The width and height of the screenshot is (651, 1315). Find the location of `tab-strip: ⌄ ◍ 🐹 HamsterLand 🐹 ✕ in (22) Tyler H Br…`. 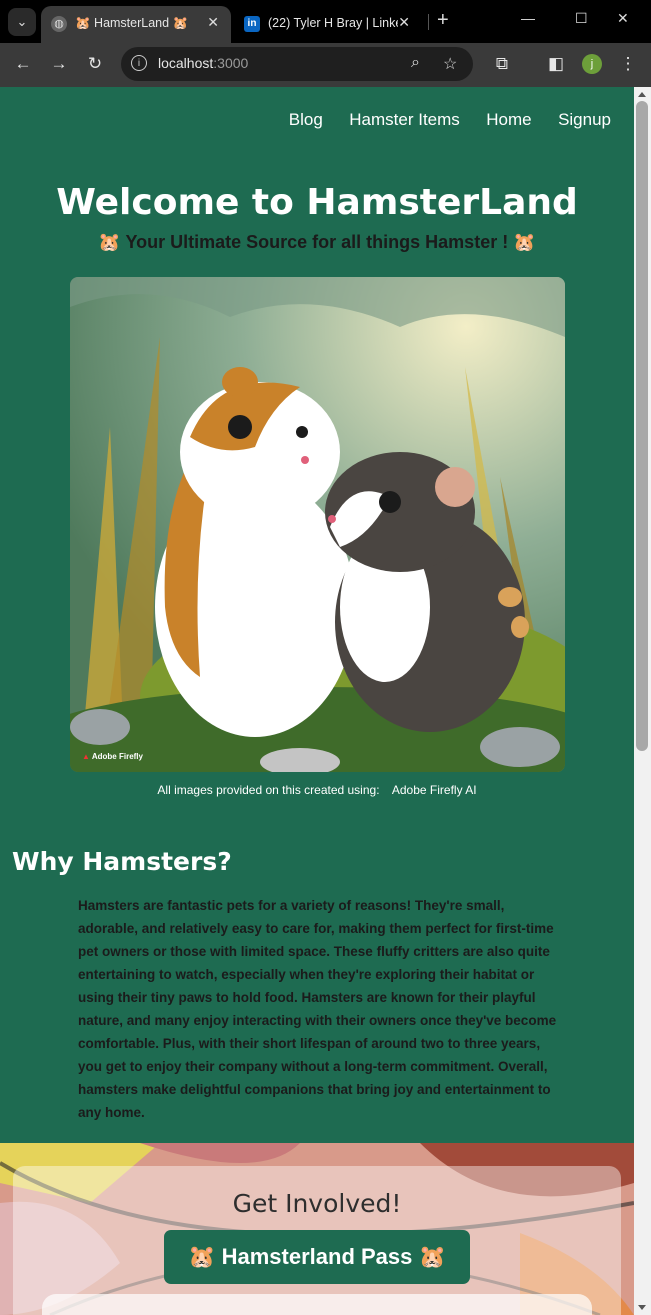

tab-strip: ⌄ ◍ 🐹 HamsterLand 🐹 ✕ in (22) Tyler H Br… is located at coordinates (325, 21).